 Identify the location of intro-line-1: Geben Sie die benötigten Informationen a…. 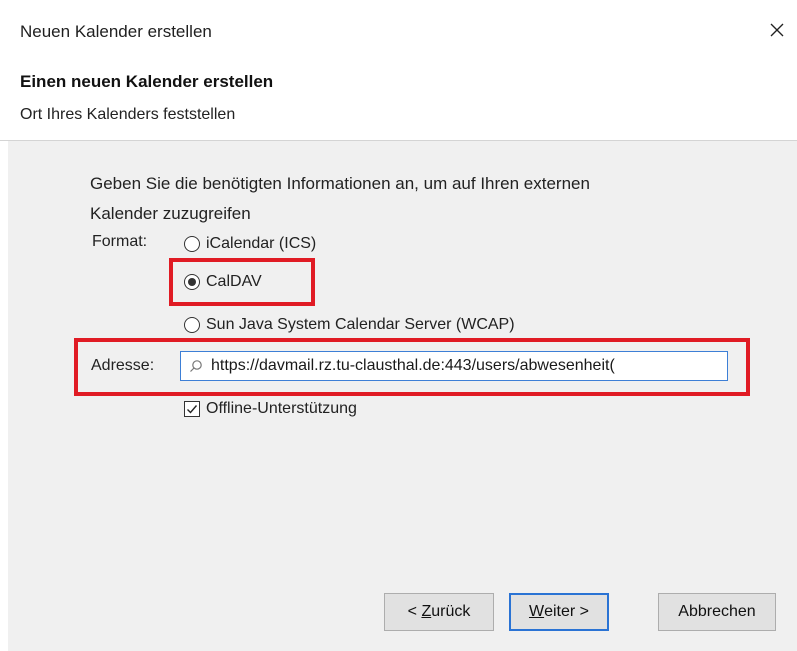
(340, 183).